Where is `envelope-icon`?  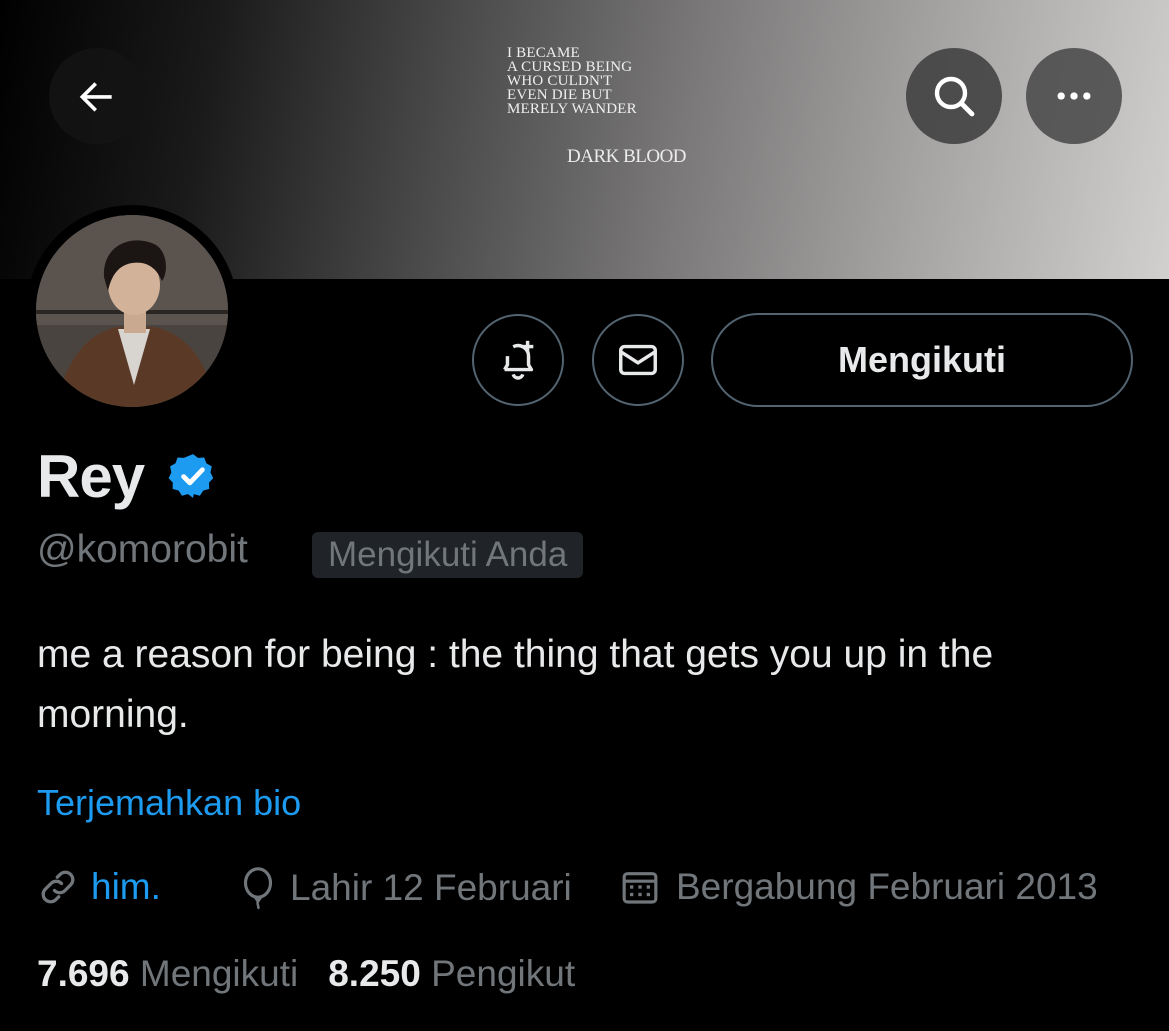 envelope-icon is located at coordinates (638, 360).